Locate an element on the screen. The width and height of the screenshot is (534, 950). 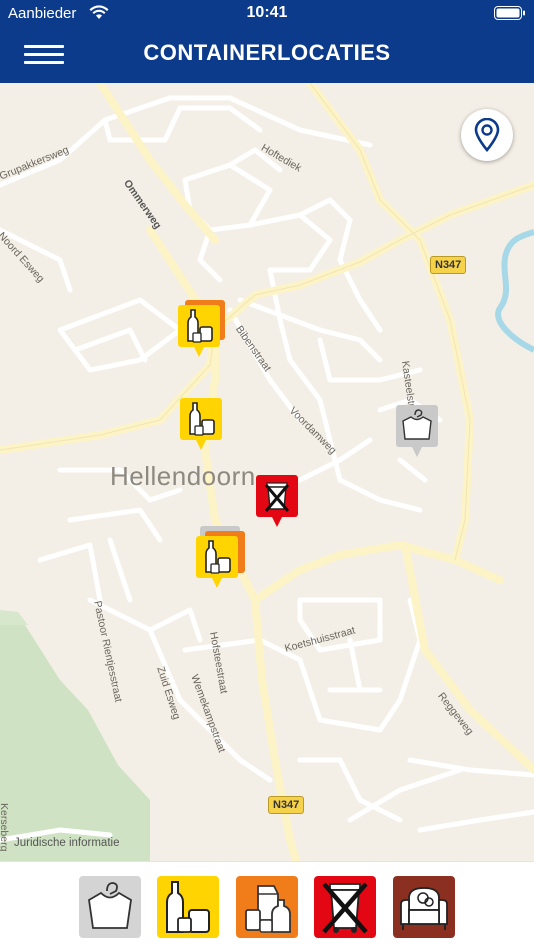
packaging-icon is located at coordinates (268, 909).